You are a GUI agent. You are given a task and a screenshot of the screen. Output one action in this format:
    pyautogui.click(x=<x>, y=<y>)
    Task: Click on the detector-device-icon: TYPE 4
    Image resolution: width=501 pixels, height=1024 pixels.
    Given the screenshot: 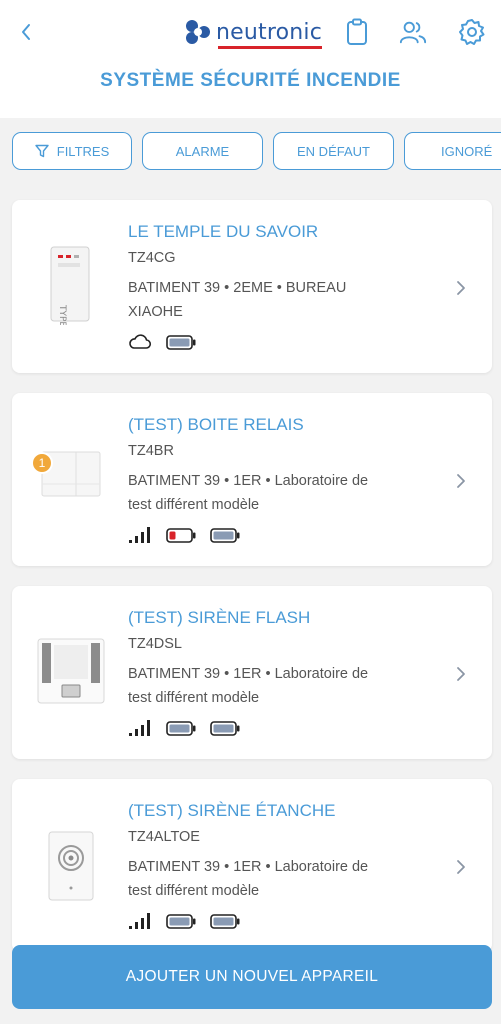 What is the action you would take?
    pyautogui.click(x=70, y=285)
    